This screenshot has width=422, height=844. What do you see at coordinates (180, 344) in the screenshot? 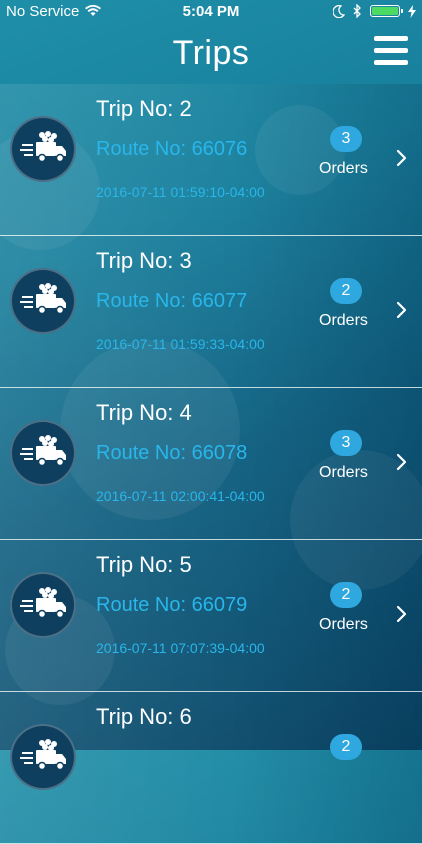
I see `trip-timestamp: 2016-07-11 01:59:33-04:00` at bounding box center [180, 344].